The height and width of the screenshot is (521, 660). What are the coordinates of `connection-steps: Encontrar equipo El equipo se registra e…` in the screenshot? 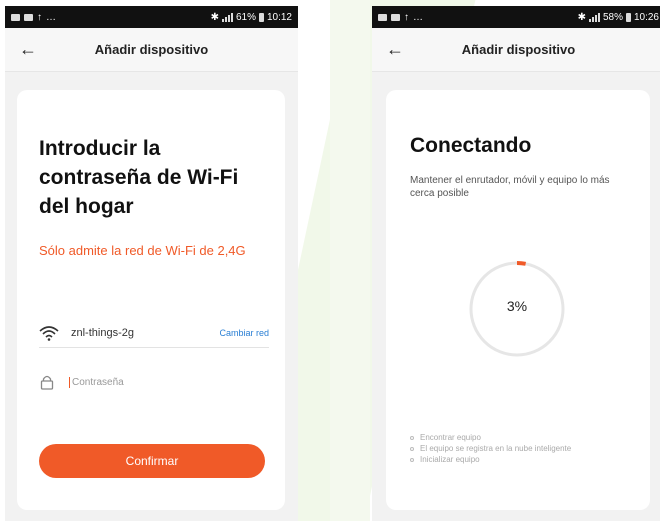 It's located at (490, 448).